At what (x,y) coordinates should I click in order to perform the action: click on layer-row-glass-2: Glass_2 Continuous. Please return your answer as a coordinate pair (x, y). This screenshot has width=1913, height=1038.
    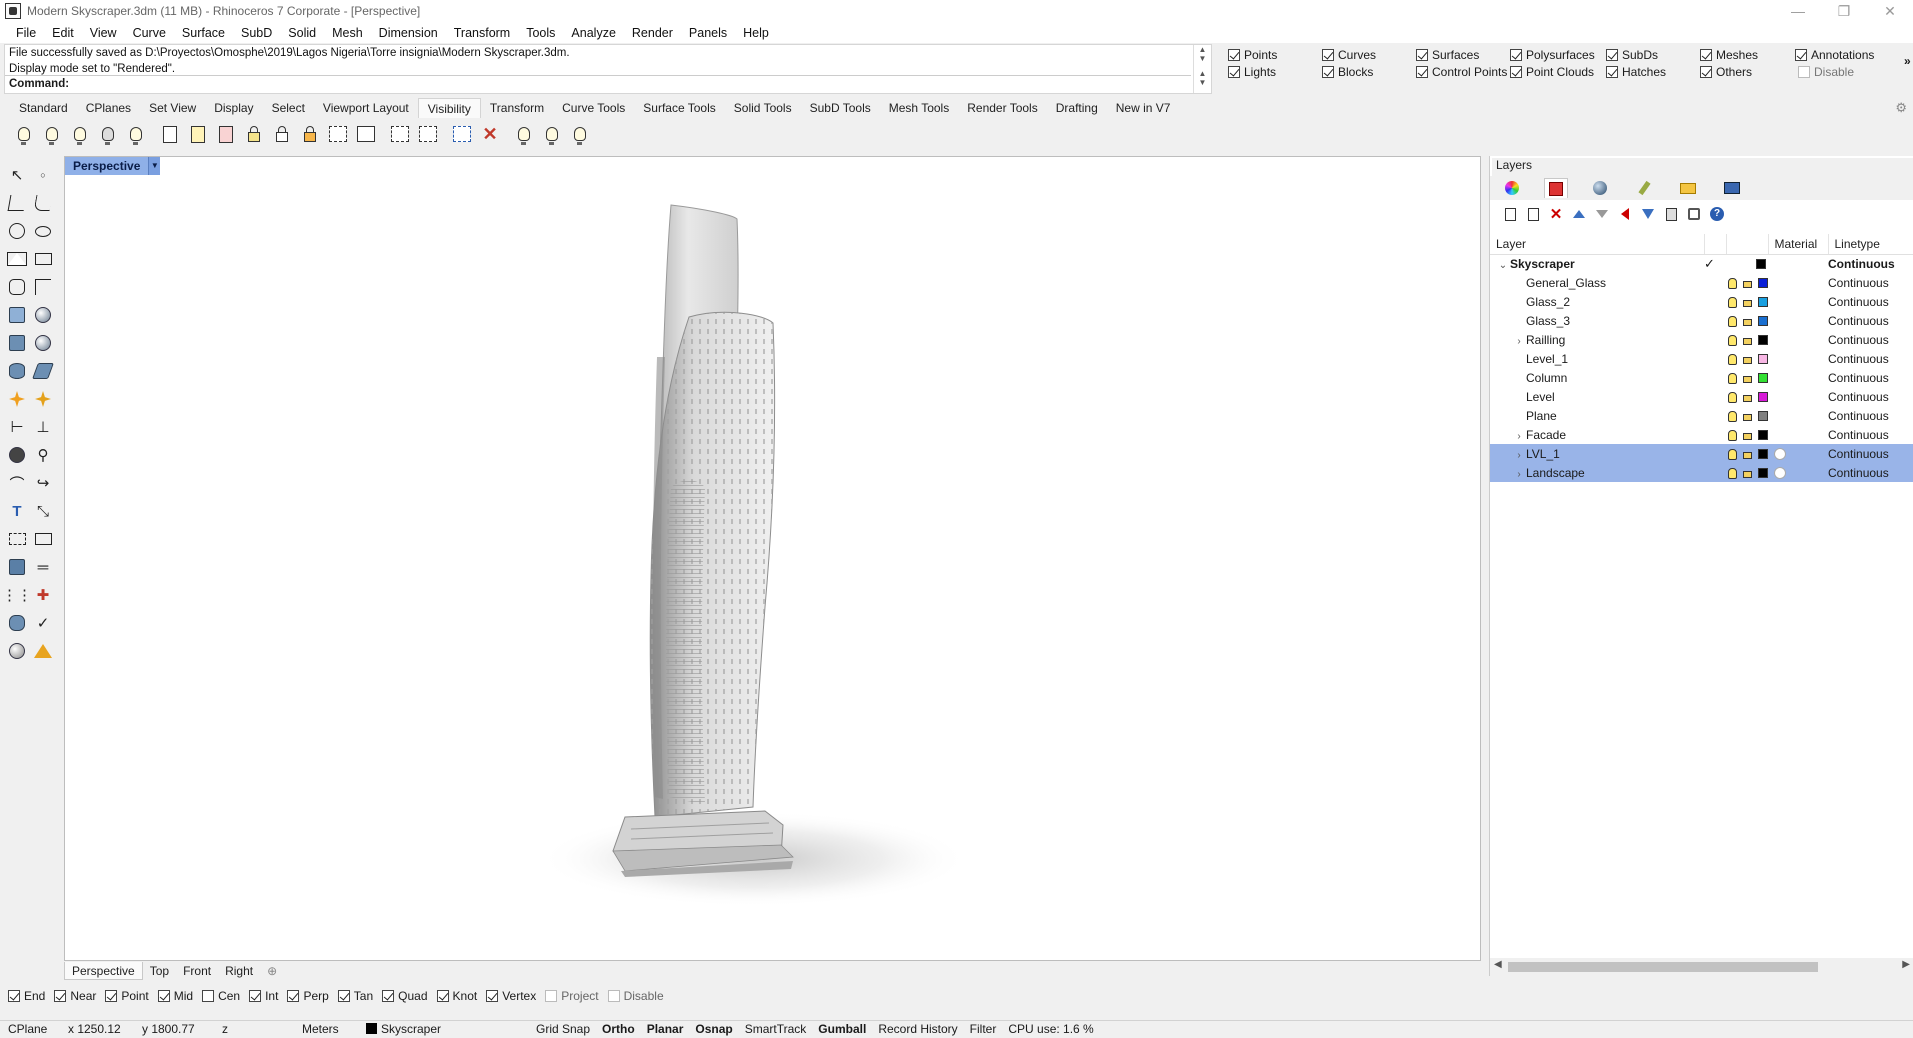
    Looking at the image, I should click on (1701, 301).